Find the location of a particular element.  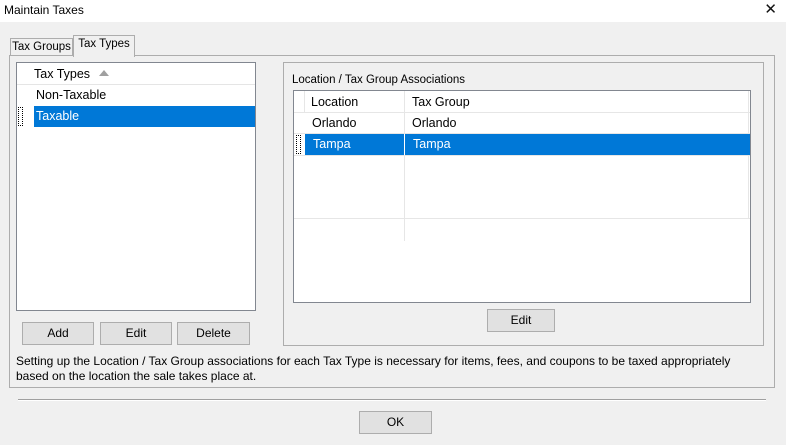

list-item: Non-Taxable is located at coordinates (136, 95).